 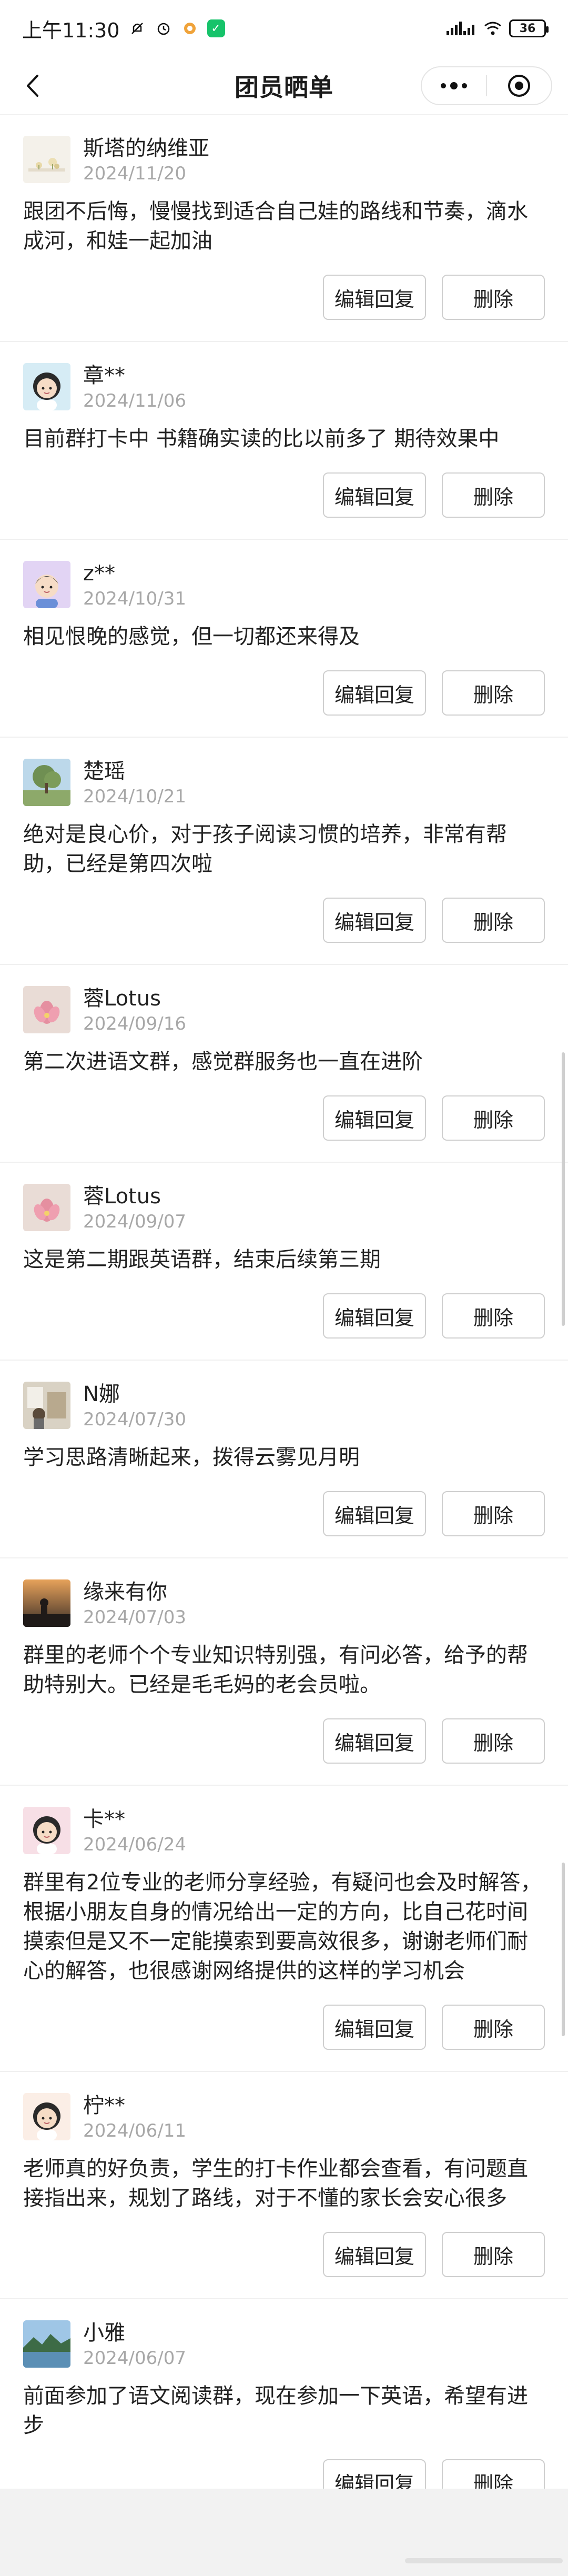 I want to click on review-text: 第二次进语文群，感觉群服务也一直在进阶, so click(x=223, y=1062).